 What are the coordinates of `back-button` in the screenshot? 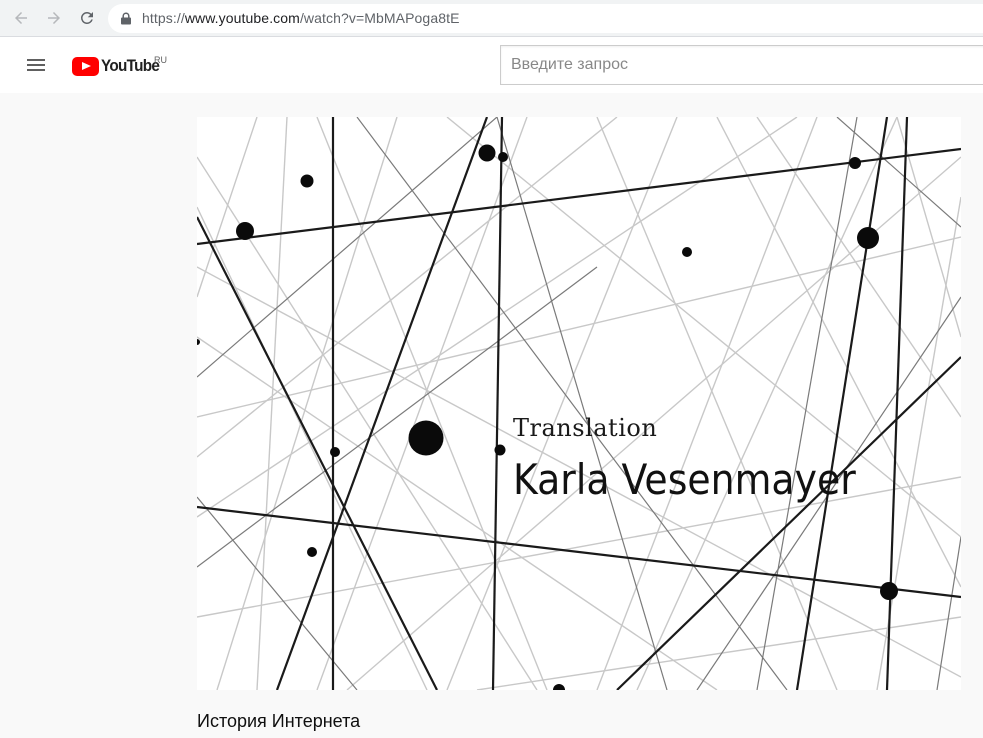 It's located at (21, 18).